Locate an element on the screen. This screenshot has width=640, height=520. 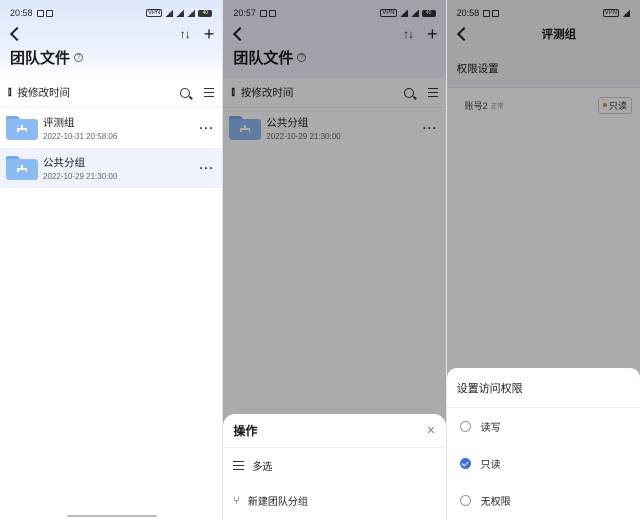
account-state: 正常 is located at coordinates (497, 106).